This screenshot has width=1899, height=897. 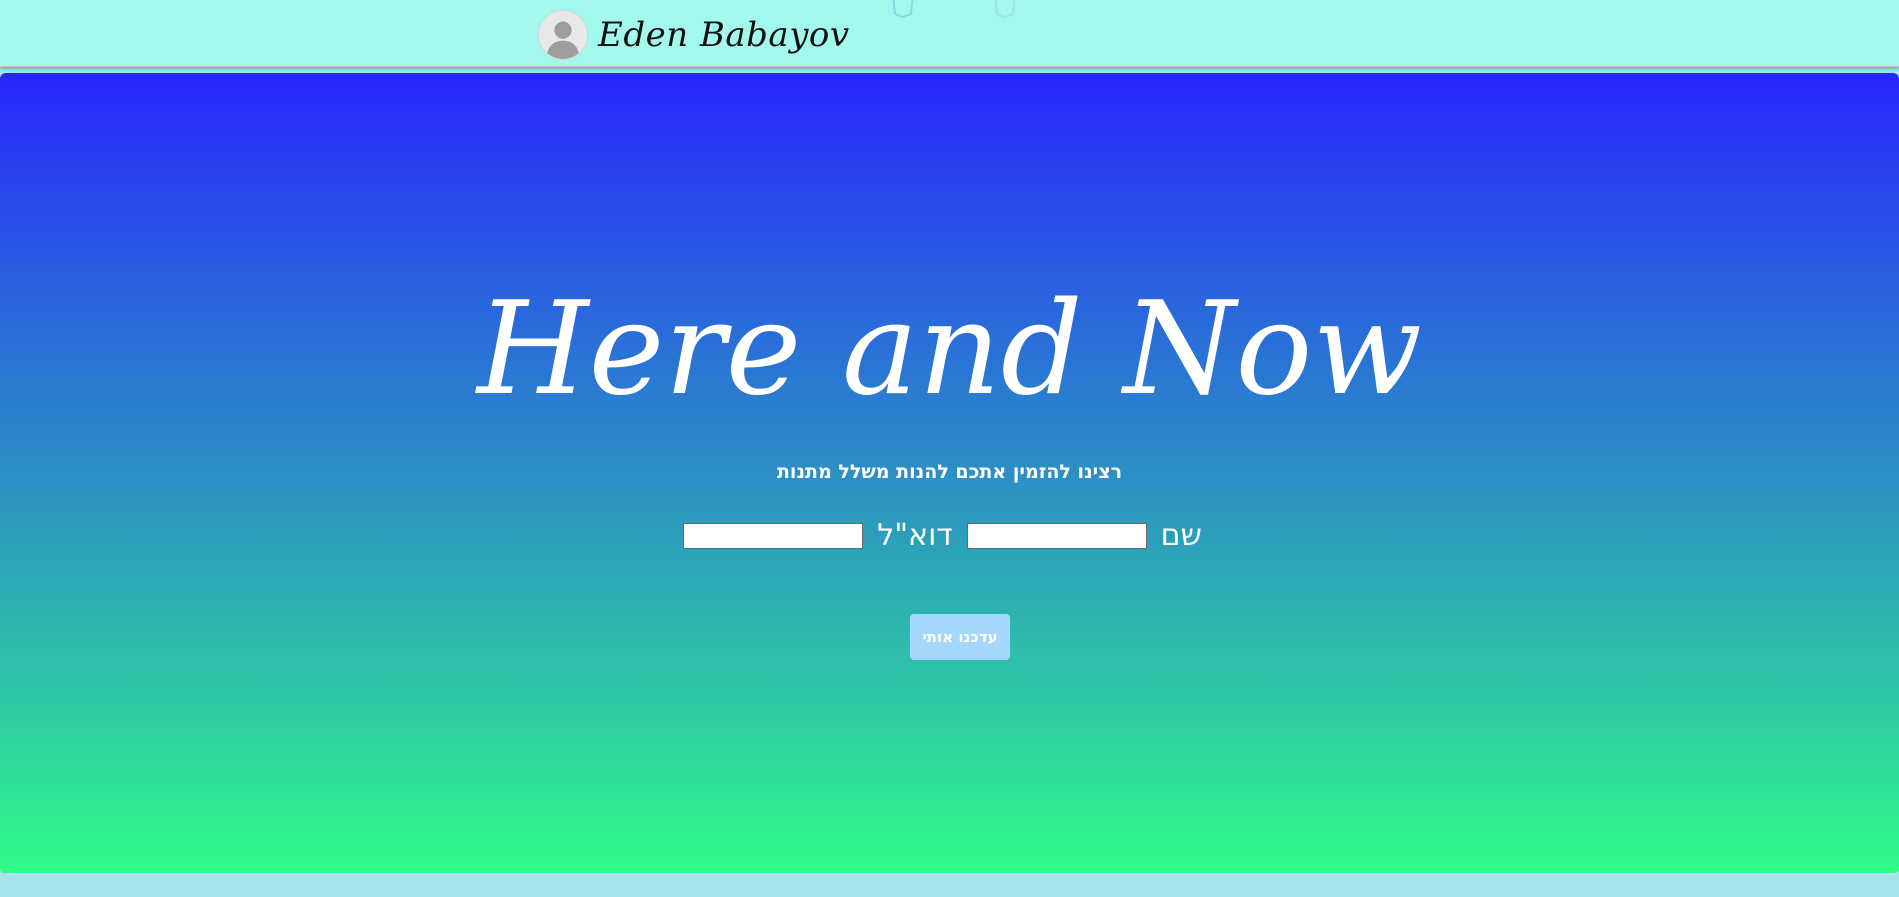 I want to click on user-avatar-icon, so click(x=563, y=35).